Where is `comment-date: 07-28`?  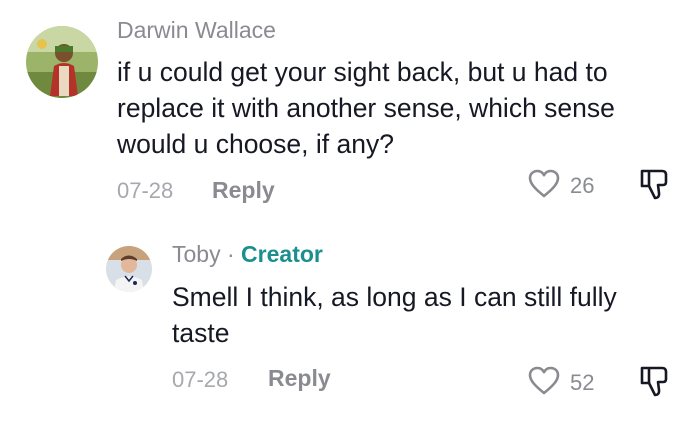
comment-date: 07-28 is located at coordinates (145, 190).